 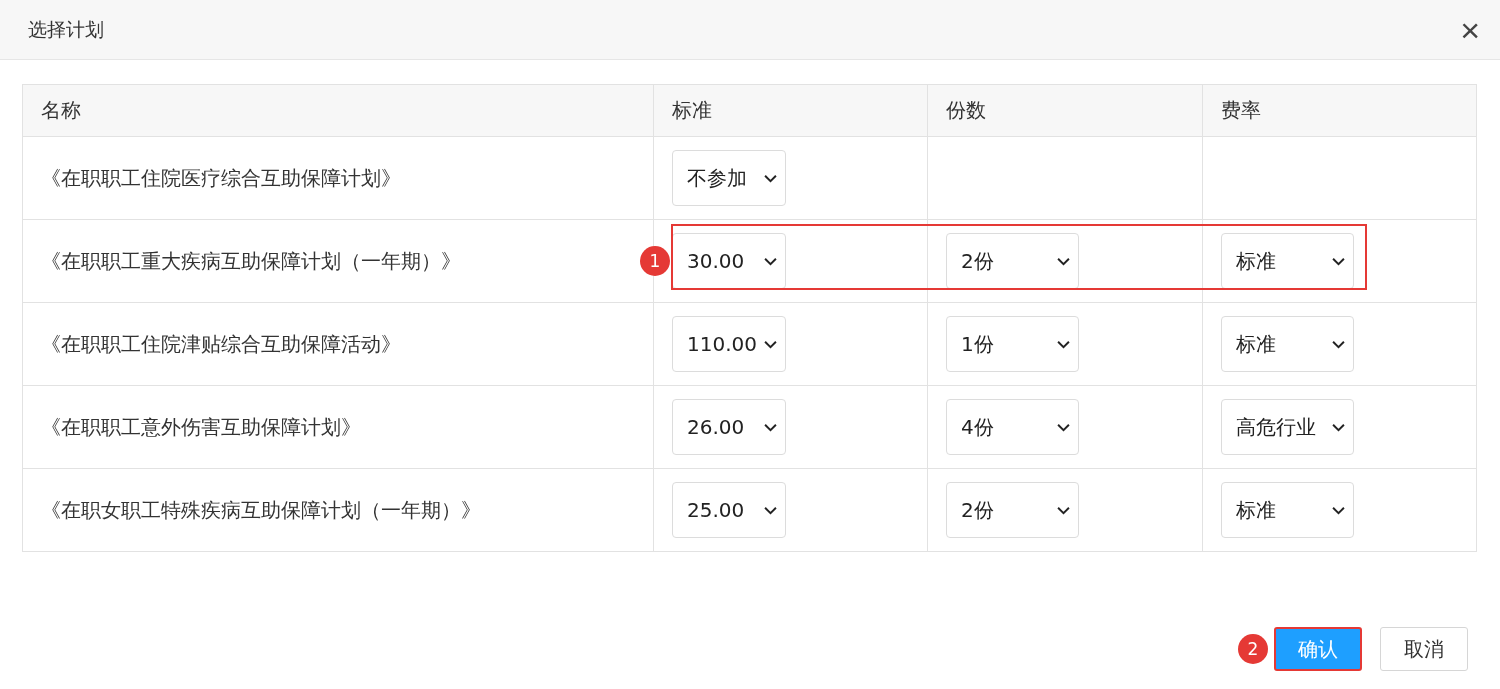 What do you see at coordinates (729, 344) in the screenshot?
I see `standard-select: 110.00` at bounding box center [729, 344].